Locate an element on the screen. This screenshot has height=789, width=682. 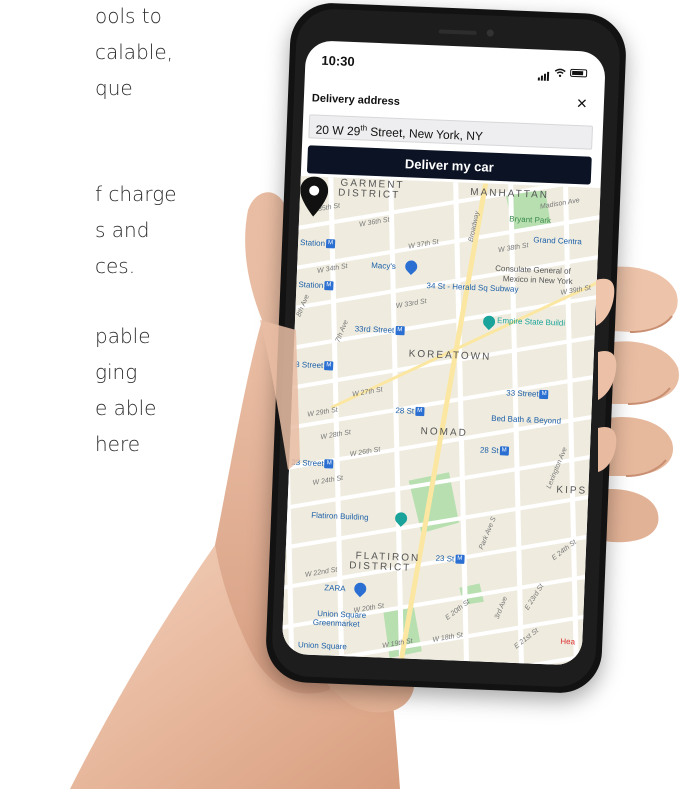
place-label: Union Square is located at coordinates (322, 645).